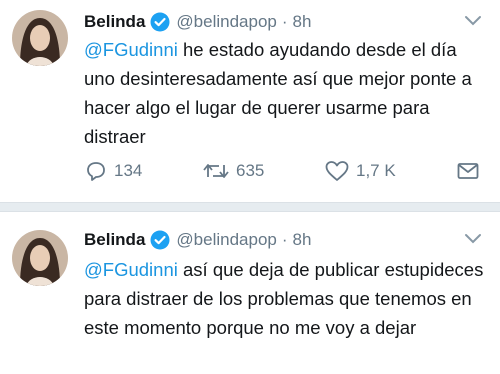  What do you see at coordinates (376, 170) in the screenshot?
I see `like-count: 1,7 K` at bounding box center [376, 170].